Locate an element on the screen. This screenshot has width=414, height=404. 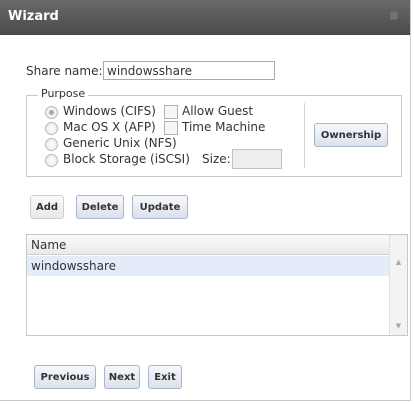
grid-scrollbar: ▲ ▼ is located at coordinates (398, 285).